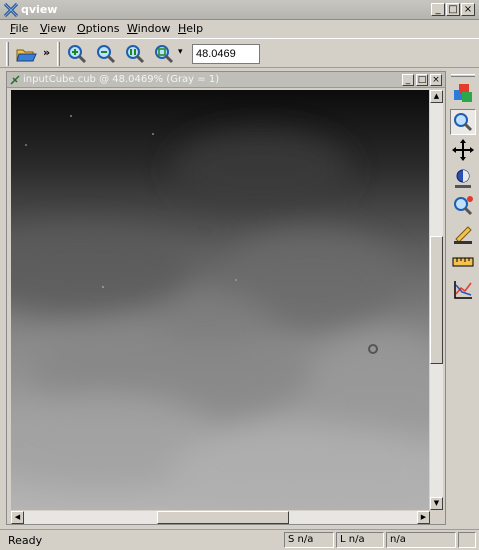 The width and height of the screenshot is (479, 550). I want to click on tool-palette, so click(463, 298).